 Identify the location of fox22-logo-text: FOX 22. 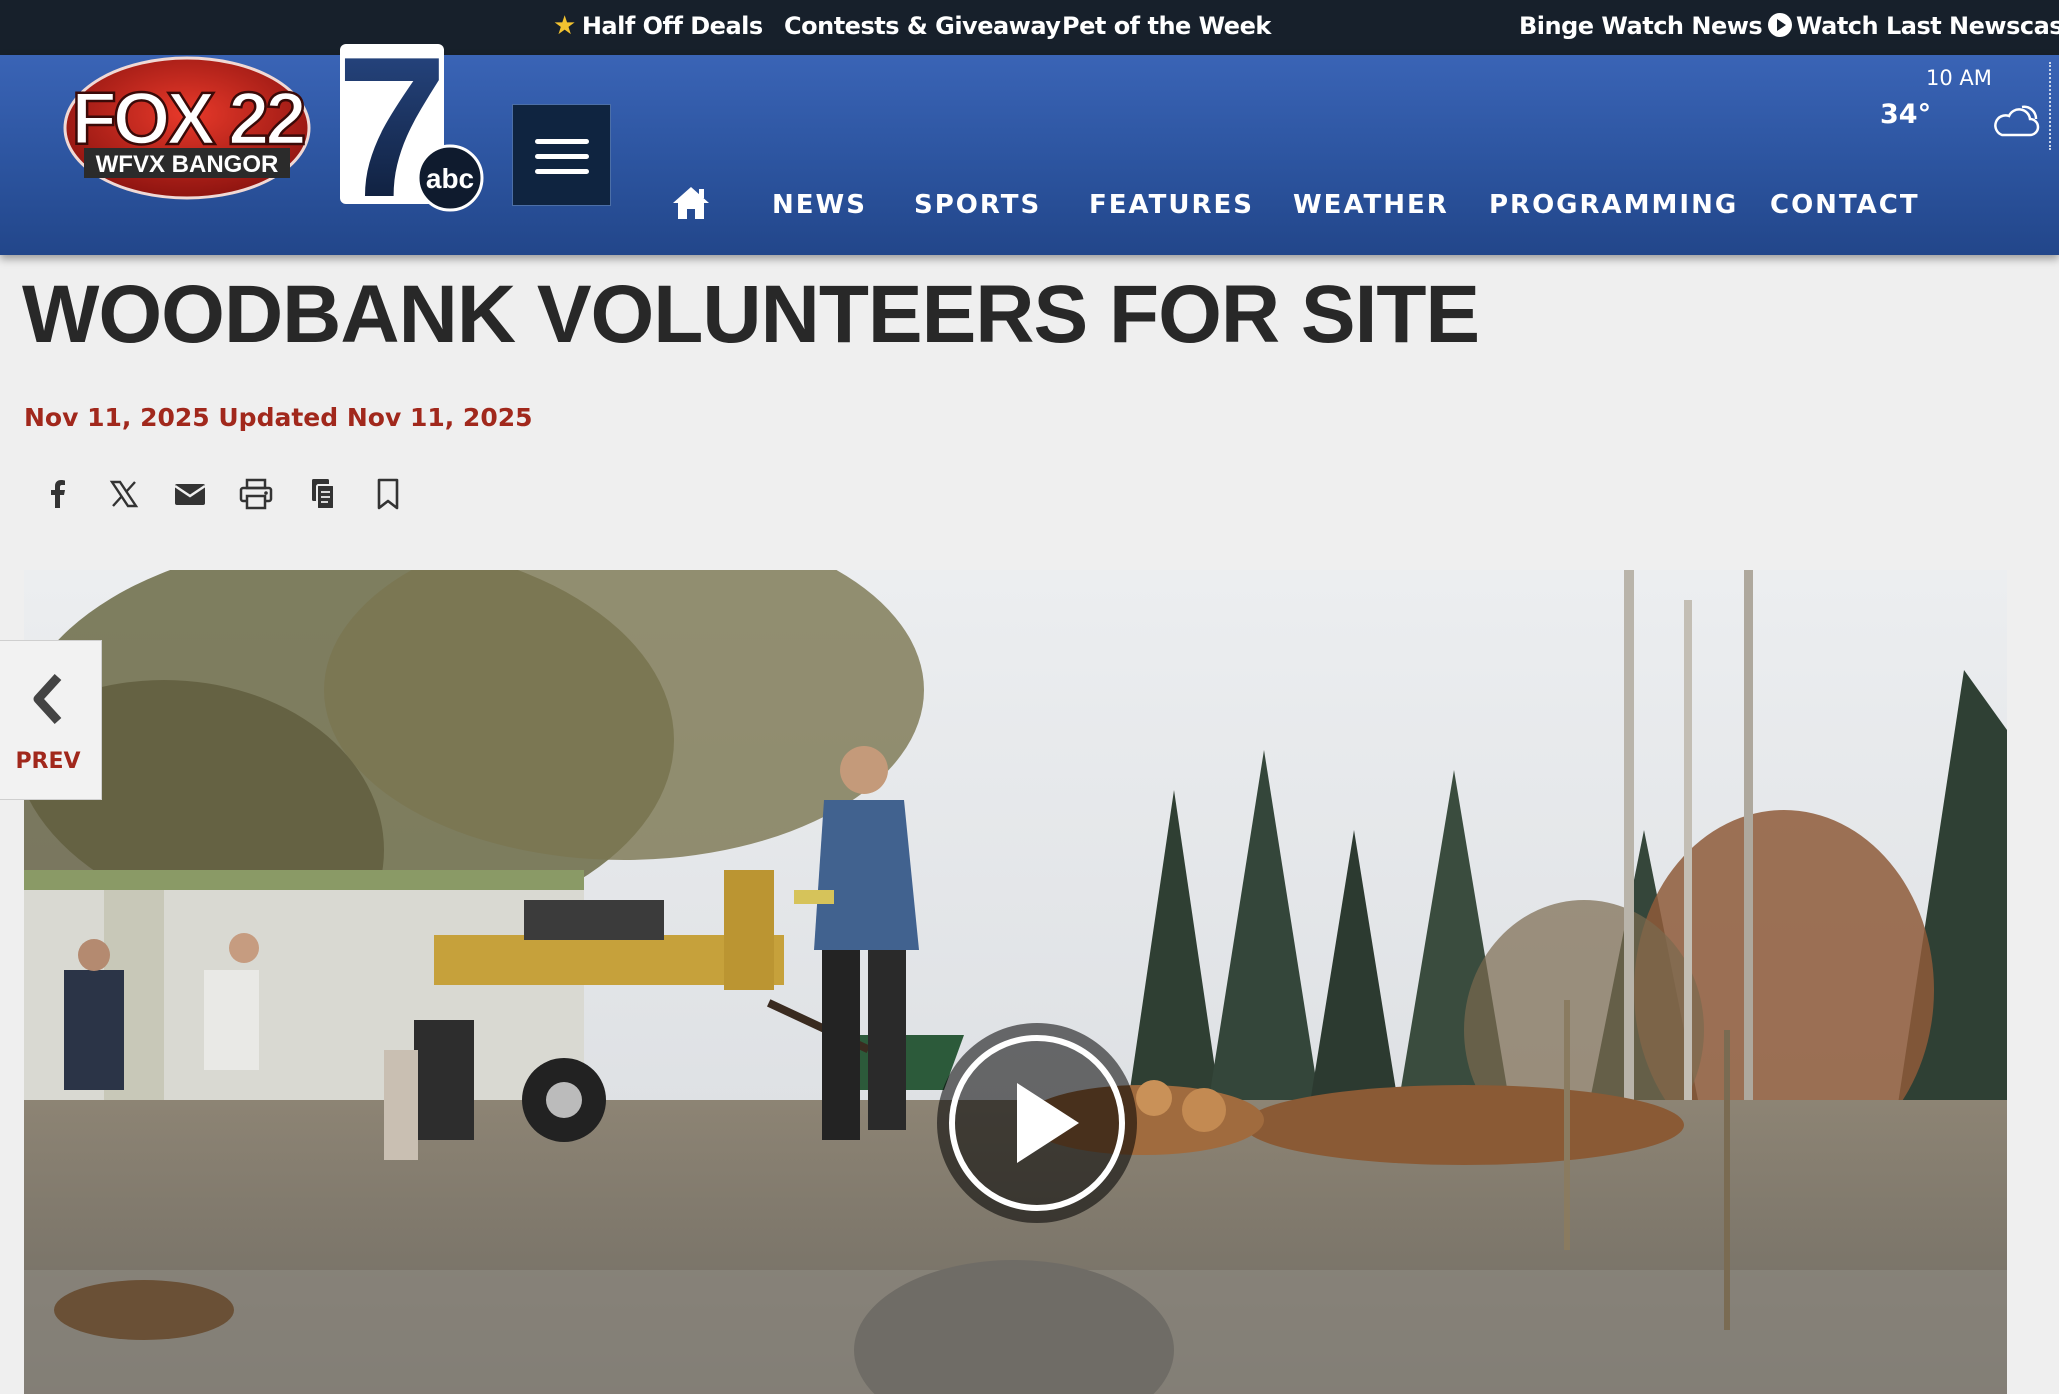
(188, 118).